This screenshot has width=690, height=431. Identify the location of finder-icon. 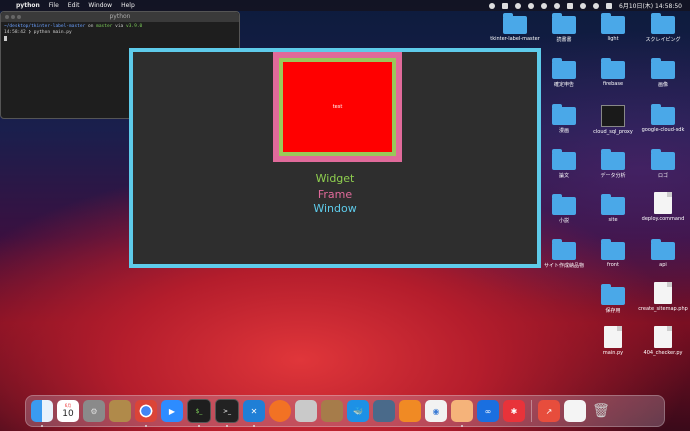
(42, 413).